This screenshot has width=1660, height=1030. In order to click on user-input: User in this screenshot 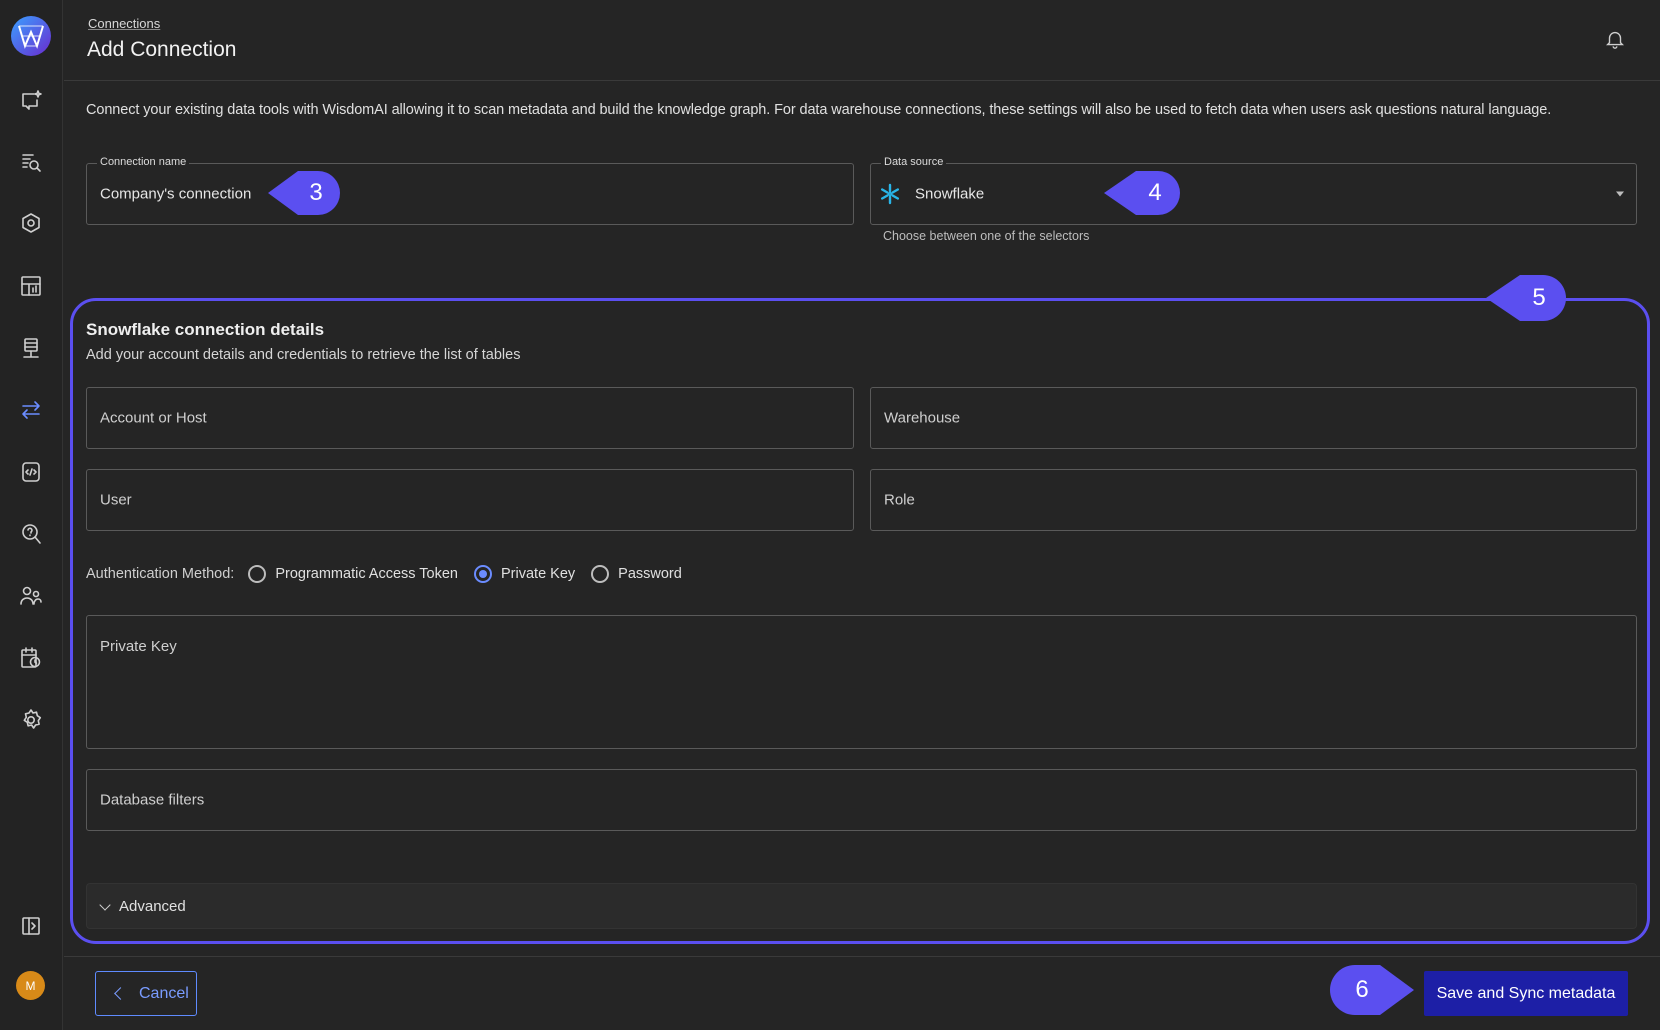, I will do `click(470, 500)`.